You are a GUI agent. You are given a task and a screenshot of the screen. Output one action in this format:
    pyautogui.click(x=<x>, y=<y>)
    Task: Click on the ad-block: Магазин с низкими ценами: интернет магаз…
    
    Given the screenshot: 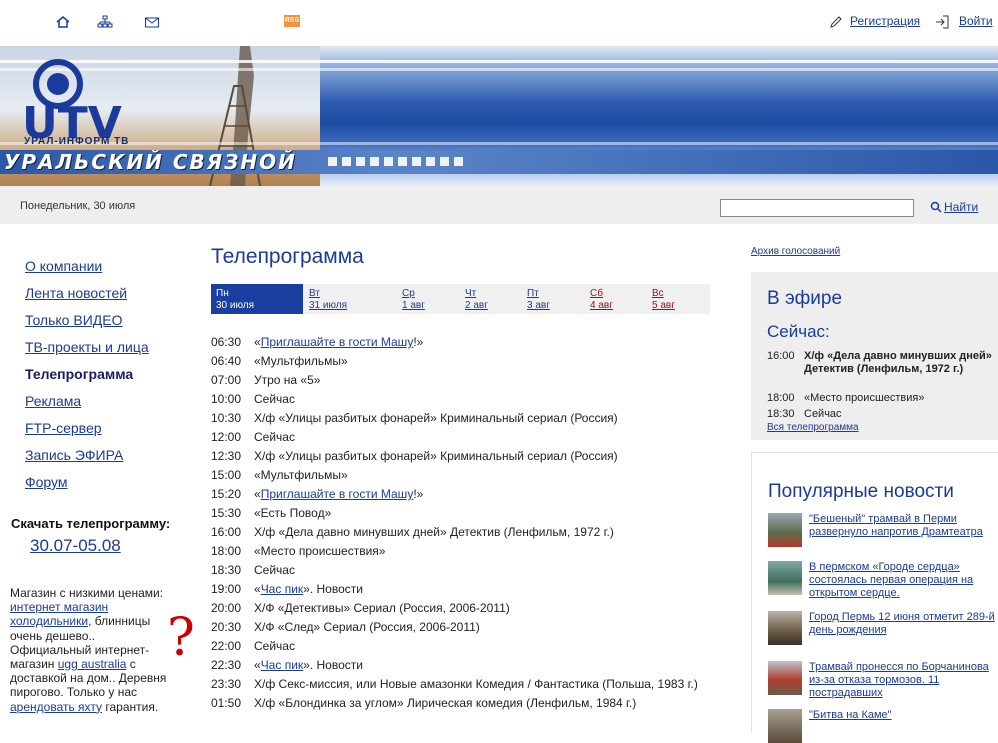 What is the action you would take?
    pyautogui.click(x=90, y=650)
    